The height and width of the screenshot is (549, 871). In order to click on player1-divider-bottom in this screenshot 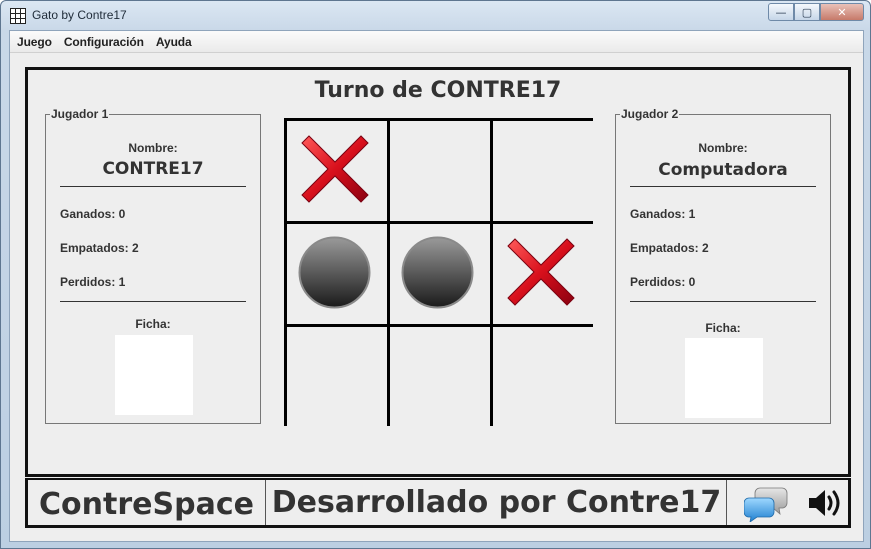, I will do `click(153, 301)`.